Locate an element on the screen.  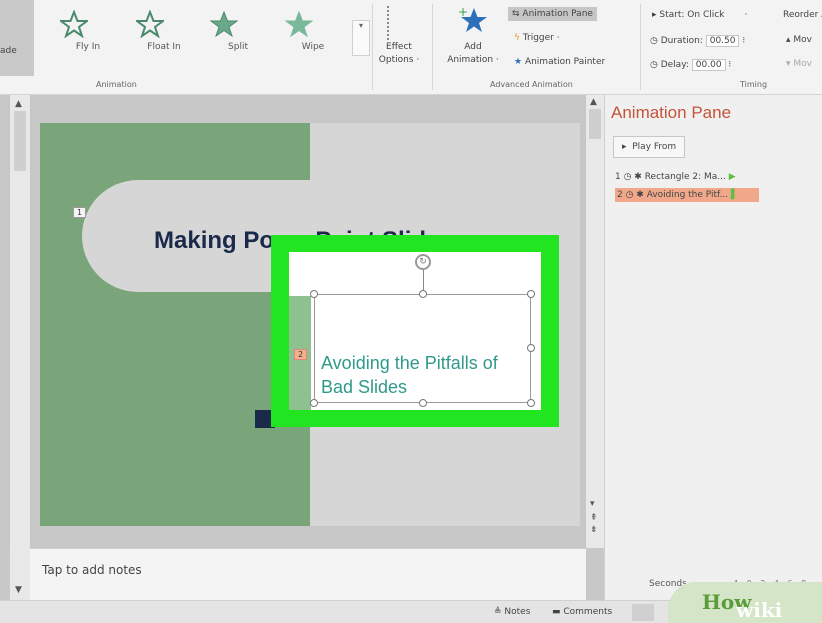
chevron-down-icon: · is located at coordinates (737, 15).